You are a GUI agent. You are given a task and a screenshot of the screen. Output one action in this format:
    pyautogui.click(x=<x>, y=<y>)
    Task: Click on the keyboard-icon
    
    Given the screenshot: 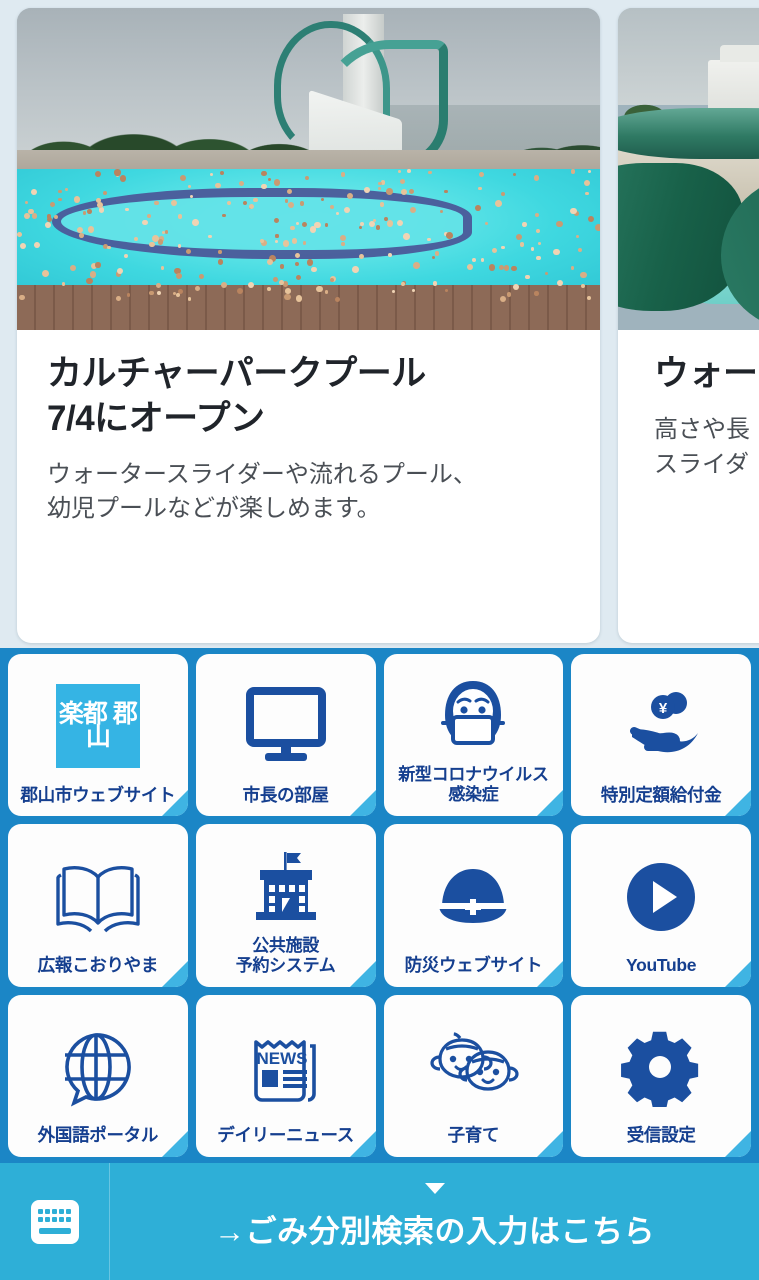 What is the action you would take?
    pyautogui.click(x=54, y=1221)
    